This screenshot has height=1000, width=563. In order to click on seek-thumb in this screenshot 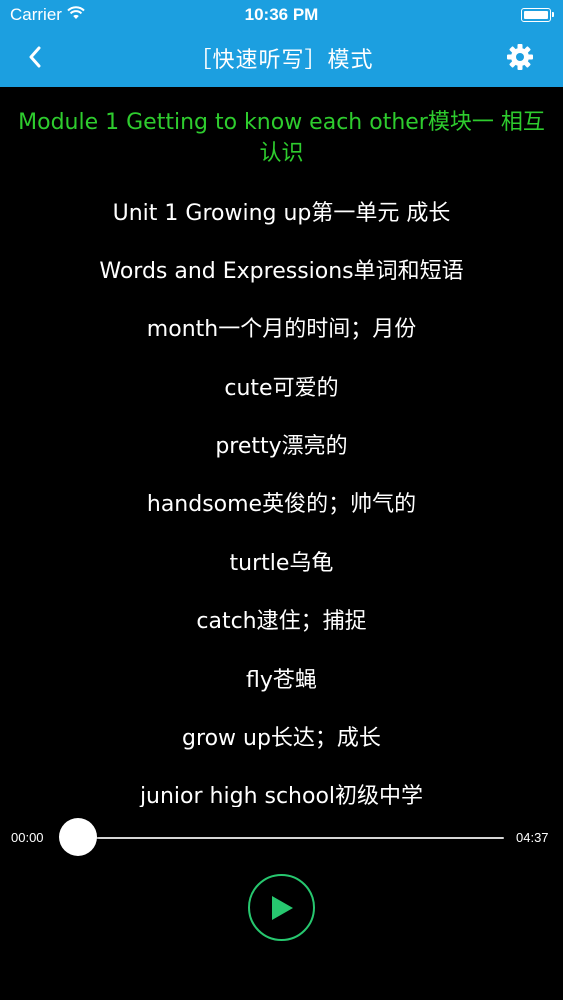, I will do `click(78, 837)`.